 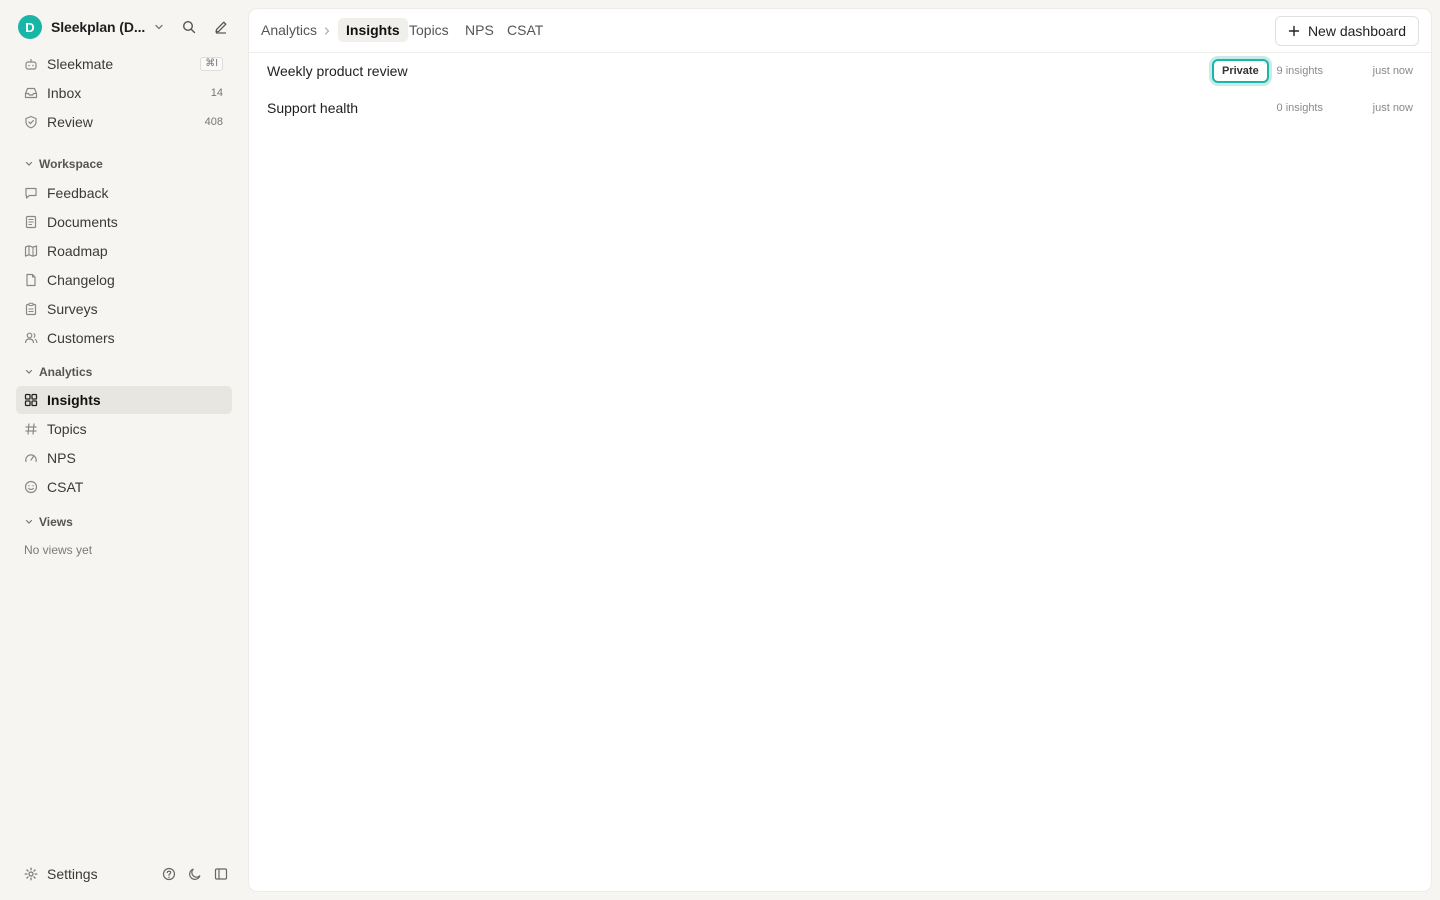 I want to click on sidebar-item-label: Sleekmate, so click(x=80, y=64).